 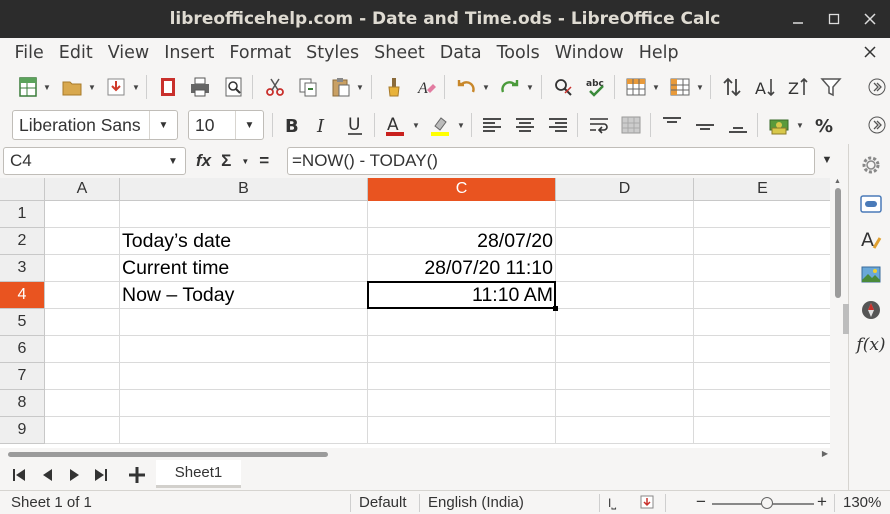 What do you see at coordinates (870, 19) in the screenshot?
I see `close-window-button` at bounding box center [870, 19].